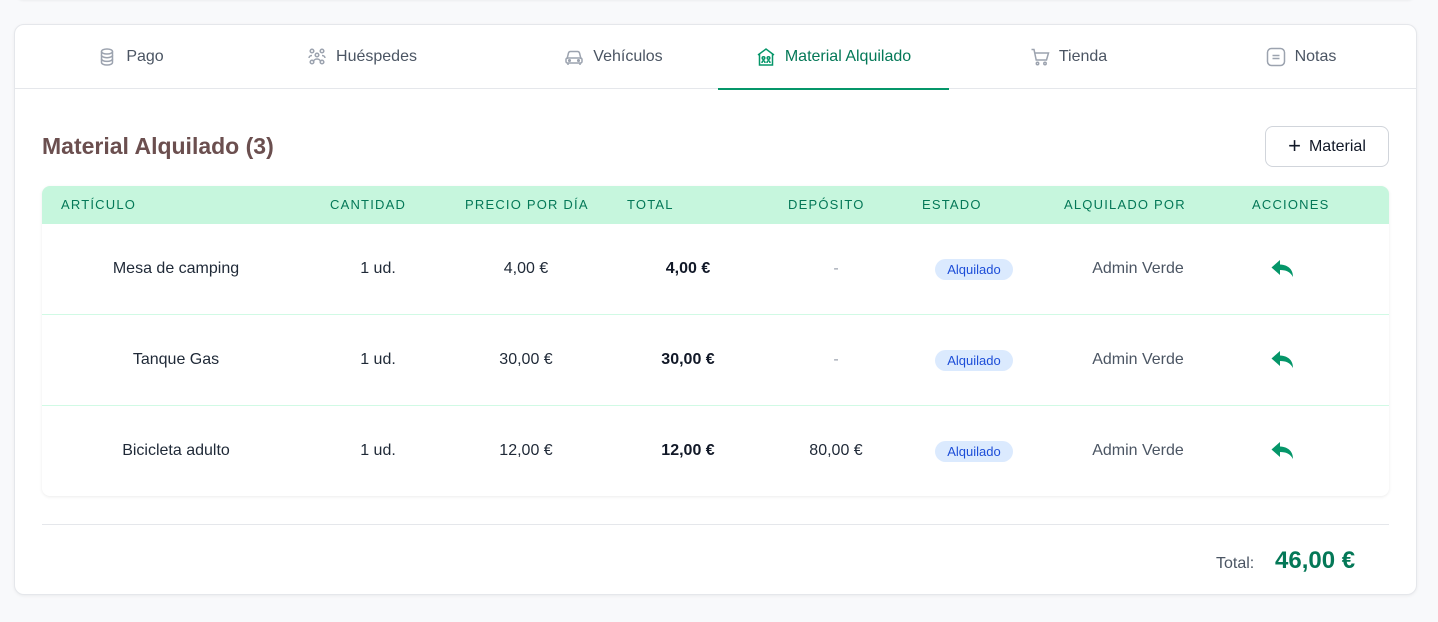 The width and height of the screenshot is (1438, 622). Describe the element at coordinates (650, 204) in the screenshot. I see `header-total: Total` at that location.